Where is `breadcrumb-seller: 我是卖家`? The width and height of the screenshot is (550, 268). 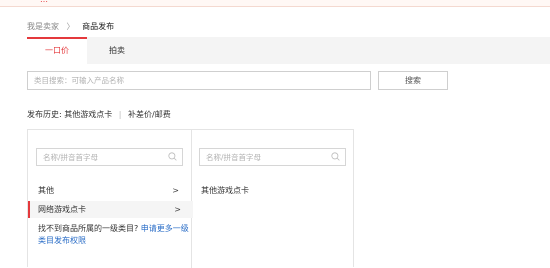 breadcrumb-seller: 我是卖家 is located at coordinates (43, 26).